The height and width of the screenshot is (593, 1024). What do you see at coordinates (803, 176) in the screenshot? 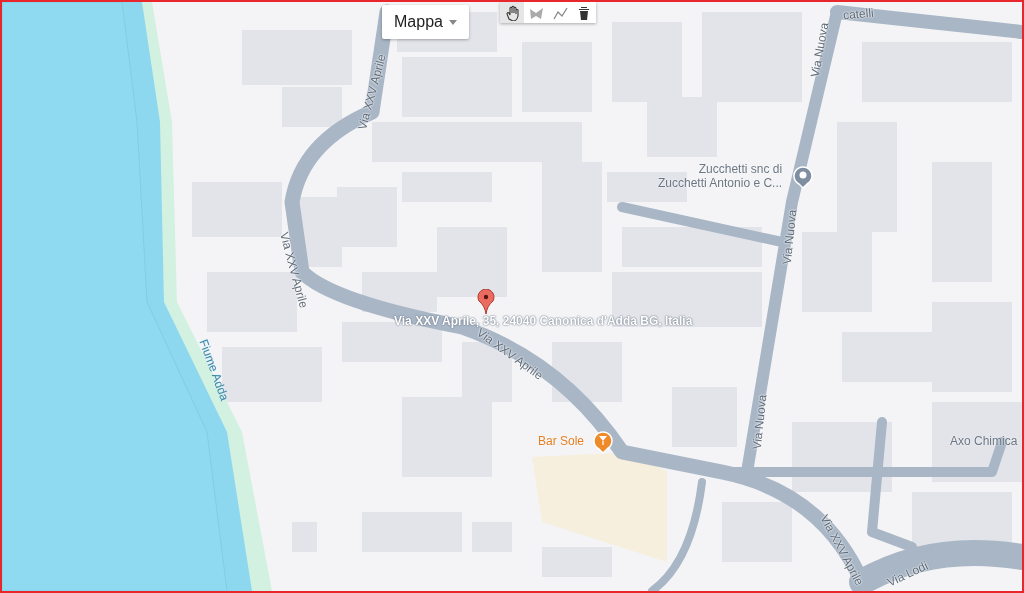
I see `pin-icon` at bounding box center [803, 176].